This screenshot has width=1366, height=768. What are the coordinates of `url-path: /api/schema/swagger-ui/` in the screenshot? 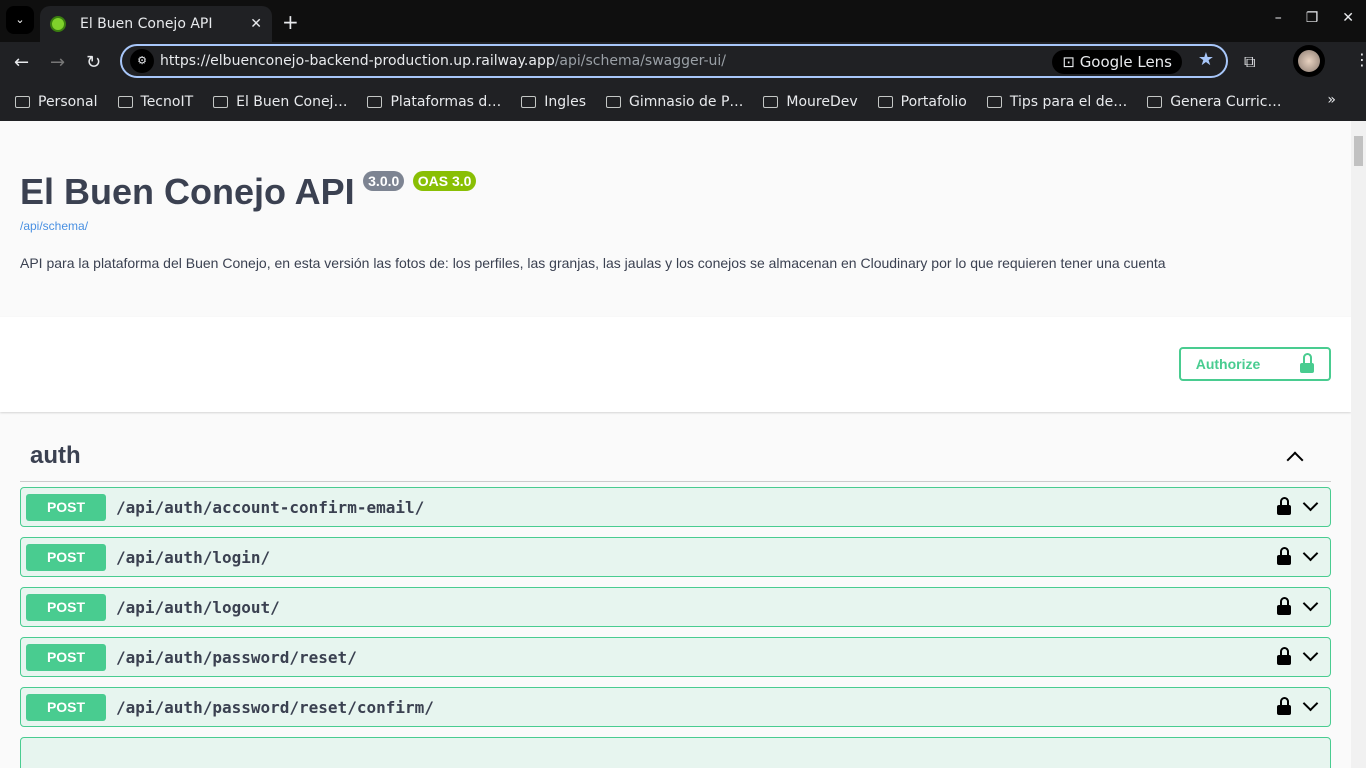 It's located at (640, 61).